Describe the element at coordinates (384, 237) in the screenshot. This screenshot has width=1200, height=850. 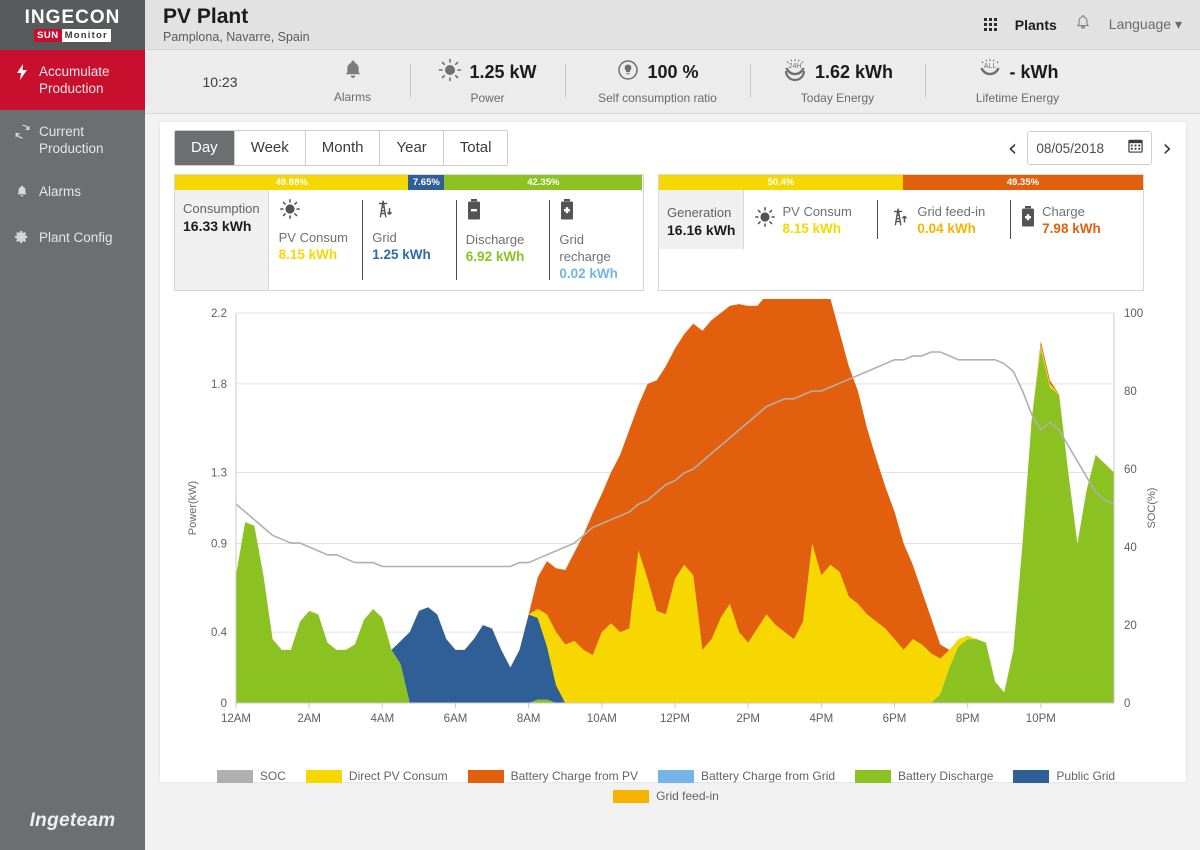
I see `consumption-item-label: Grid` at that location.